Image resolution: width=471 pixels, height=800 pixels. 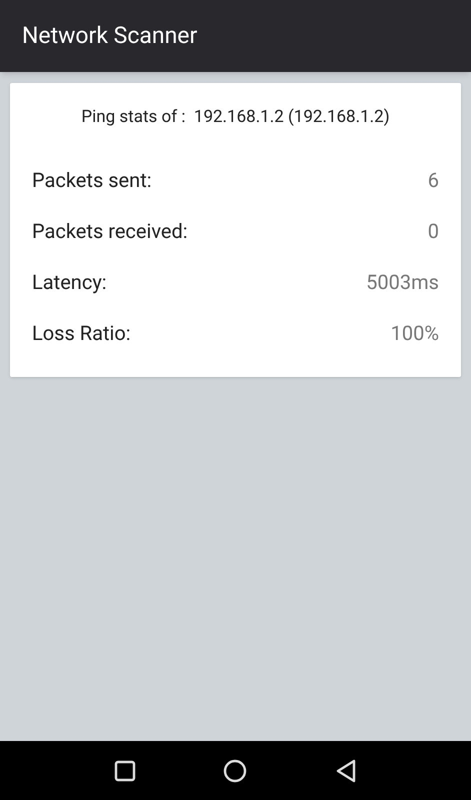 I want to click on stat-value: 6, so click(x=433, y=180).